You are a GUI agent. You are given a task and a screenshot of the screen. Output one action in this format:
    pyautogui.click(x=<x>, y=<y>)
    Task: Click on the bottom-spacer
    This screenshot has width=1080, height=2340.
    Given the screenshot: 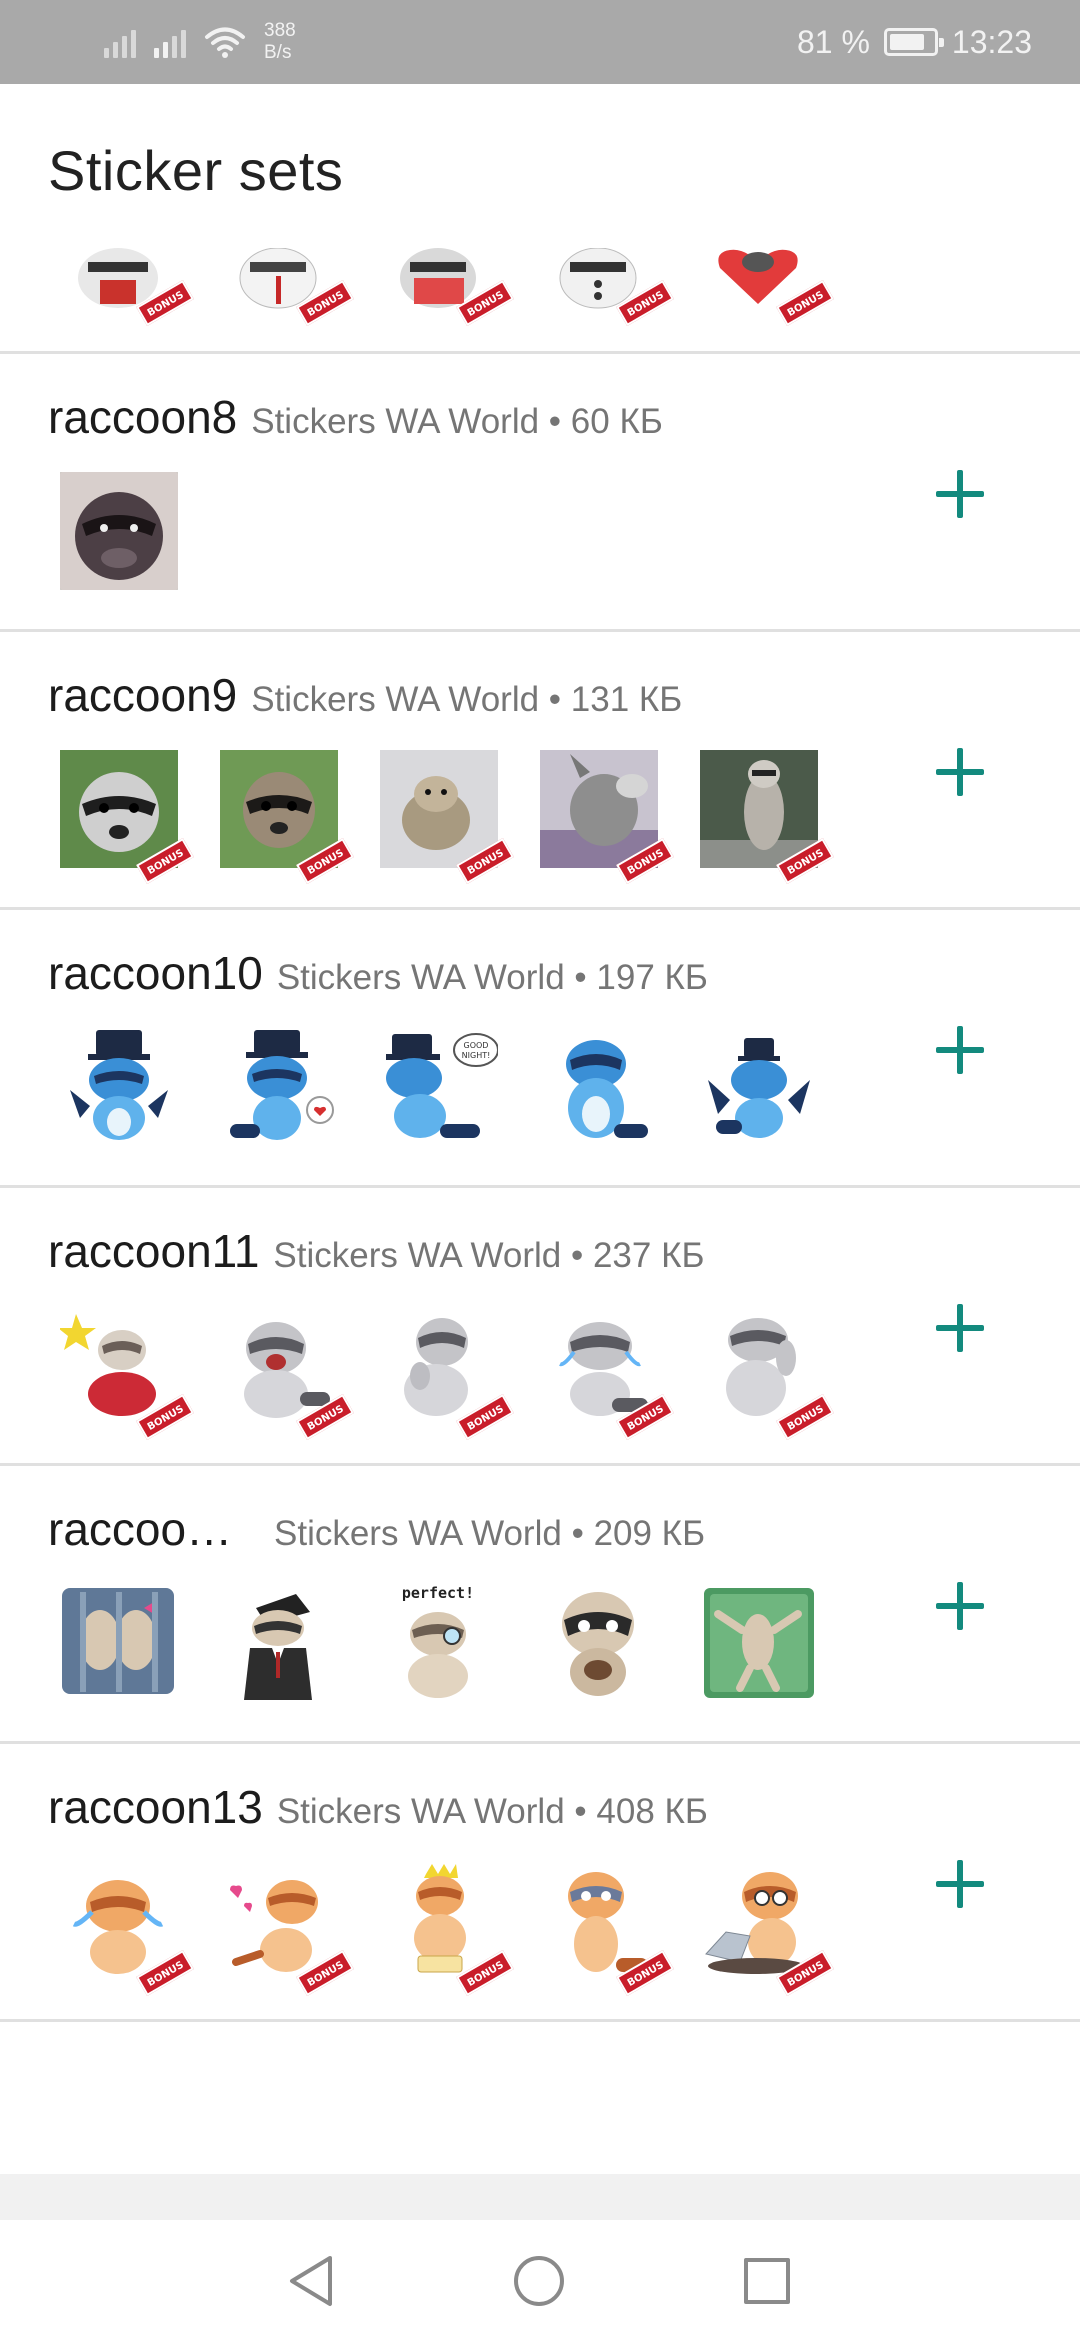 What is the action you would take?
    pyautogui.click(x=540, y=2197)
    